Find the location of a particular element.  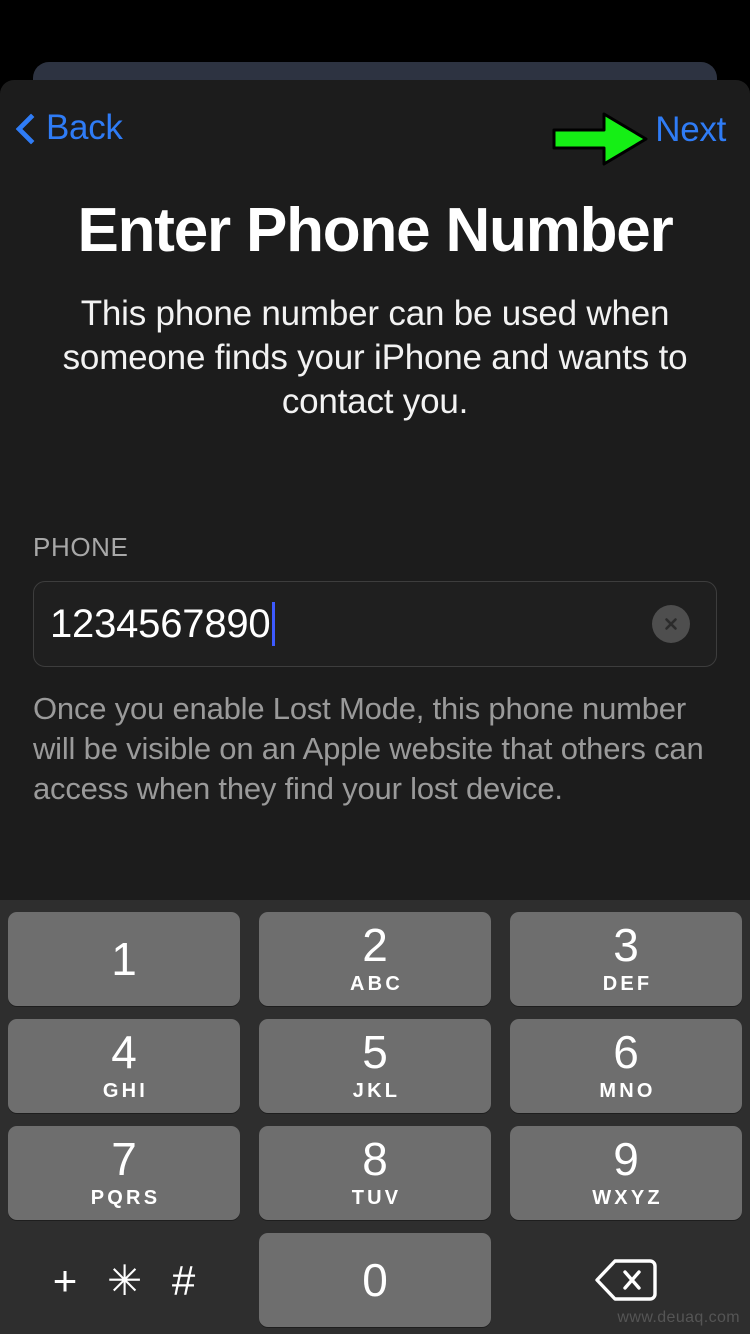

key-5: 5 JKL is located at coordinates (375, 1066).